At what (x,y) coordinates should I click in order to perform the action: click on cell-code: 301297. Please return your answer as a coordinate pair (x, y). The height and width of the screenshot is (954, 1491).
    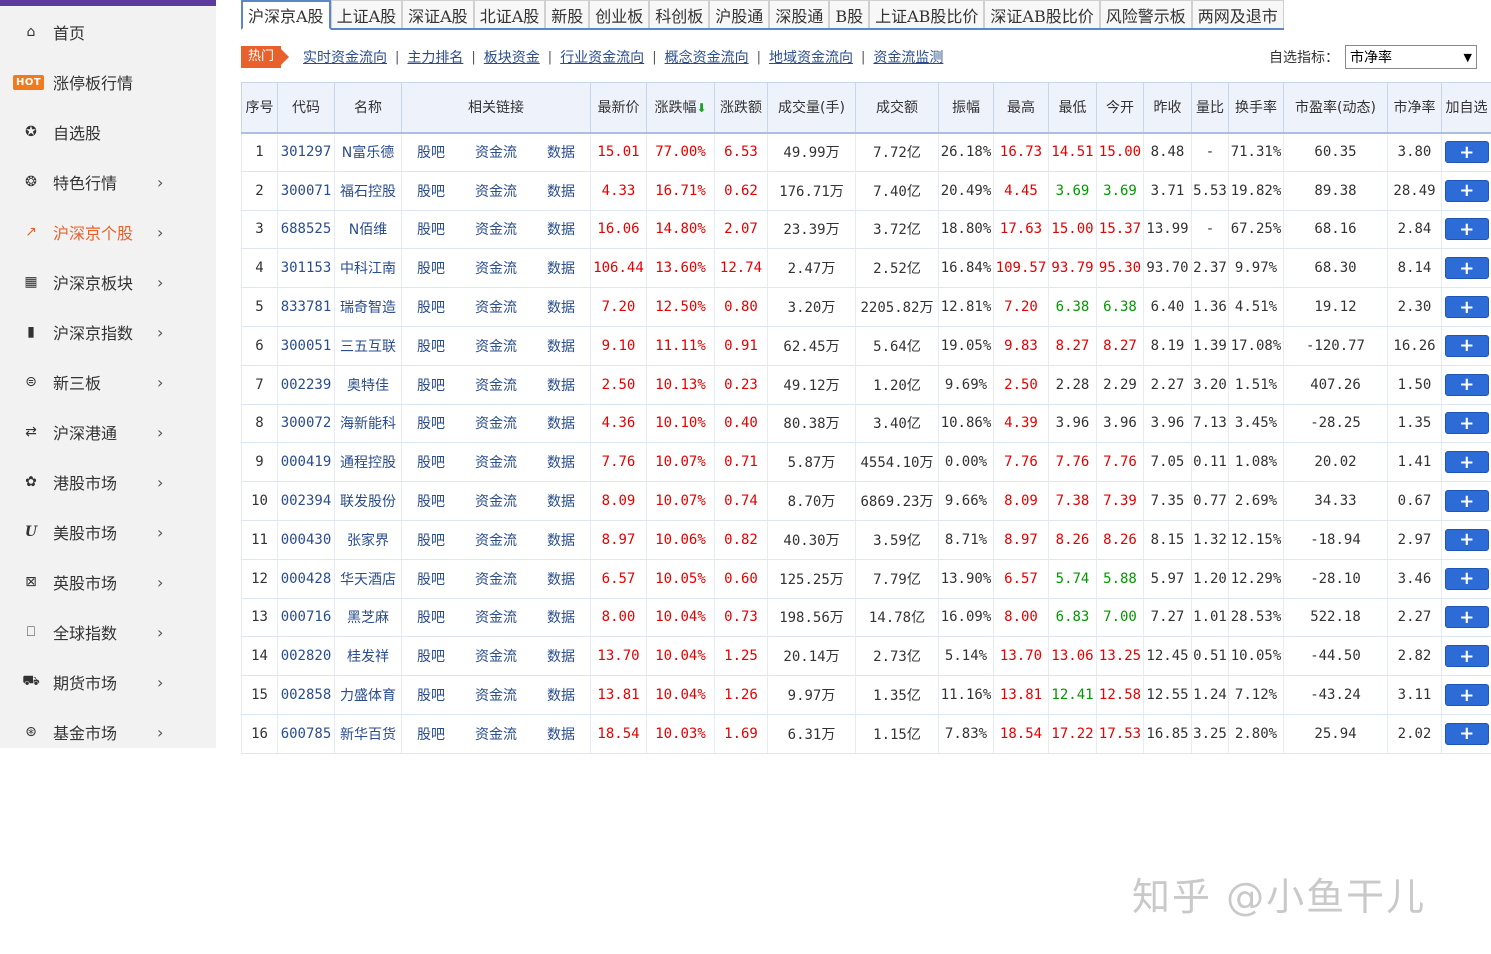
    Looking at the image, I should click on (306, 152).